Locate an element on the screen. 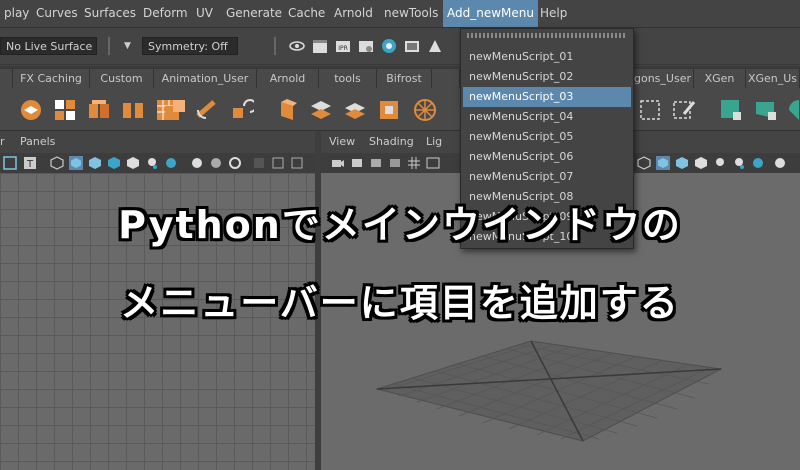 Image resolution: width=800 pixels, height=470 pixels. menu-item-newmenuscript-04: newMenuScript_04 is located at coordinates (547, 117).